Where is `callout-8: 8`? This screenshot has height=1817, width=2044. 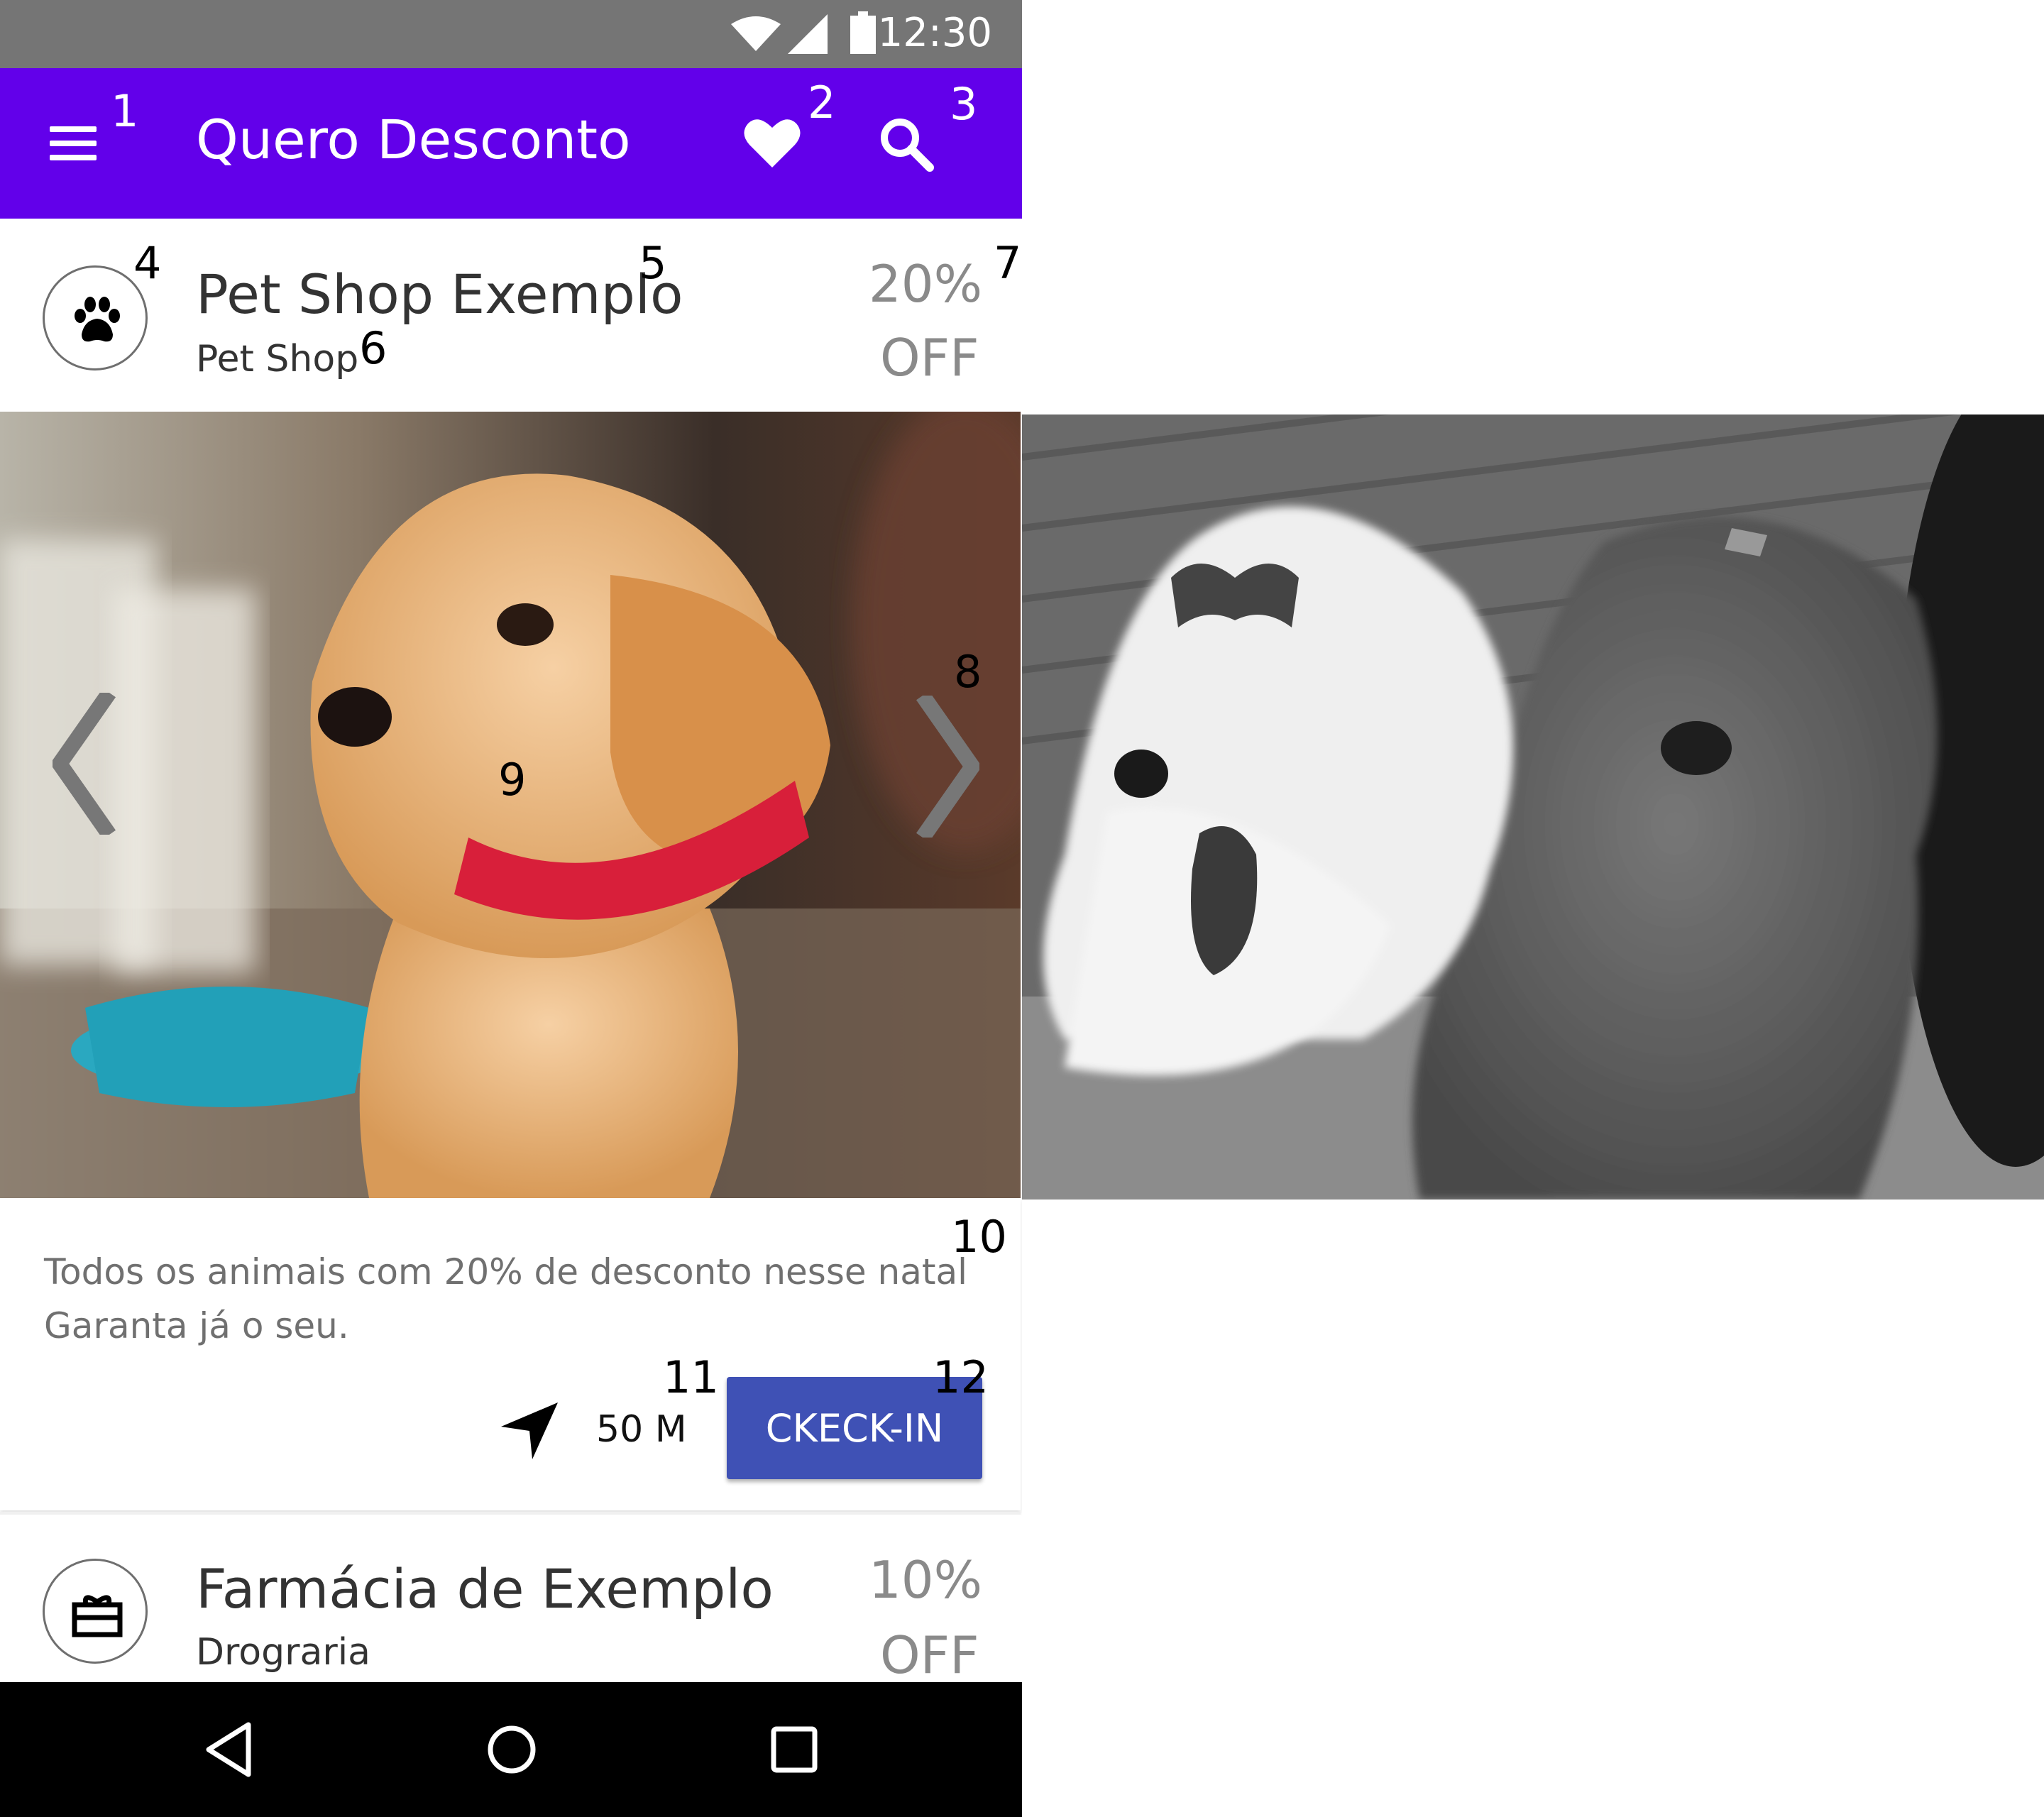
callout-8: 8 is located at coordinates (968, 672).